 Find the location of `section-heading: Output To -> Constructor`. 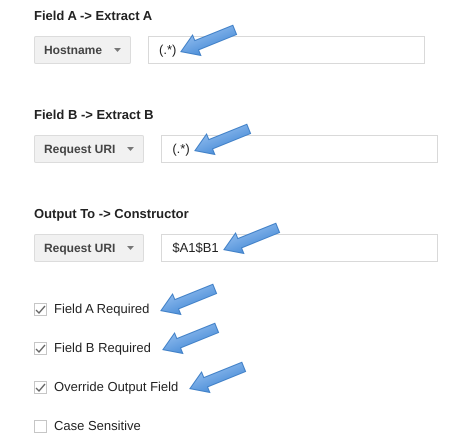

section-heading: Output To -> Constructor is located at coordinates (112, 214).